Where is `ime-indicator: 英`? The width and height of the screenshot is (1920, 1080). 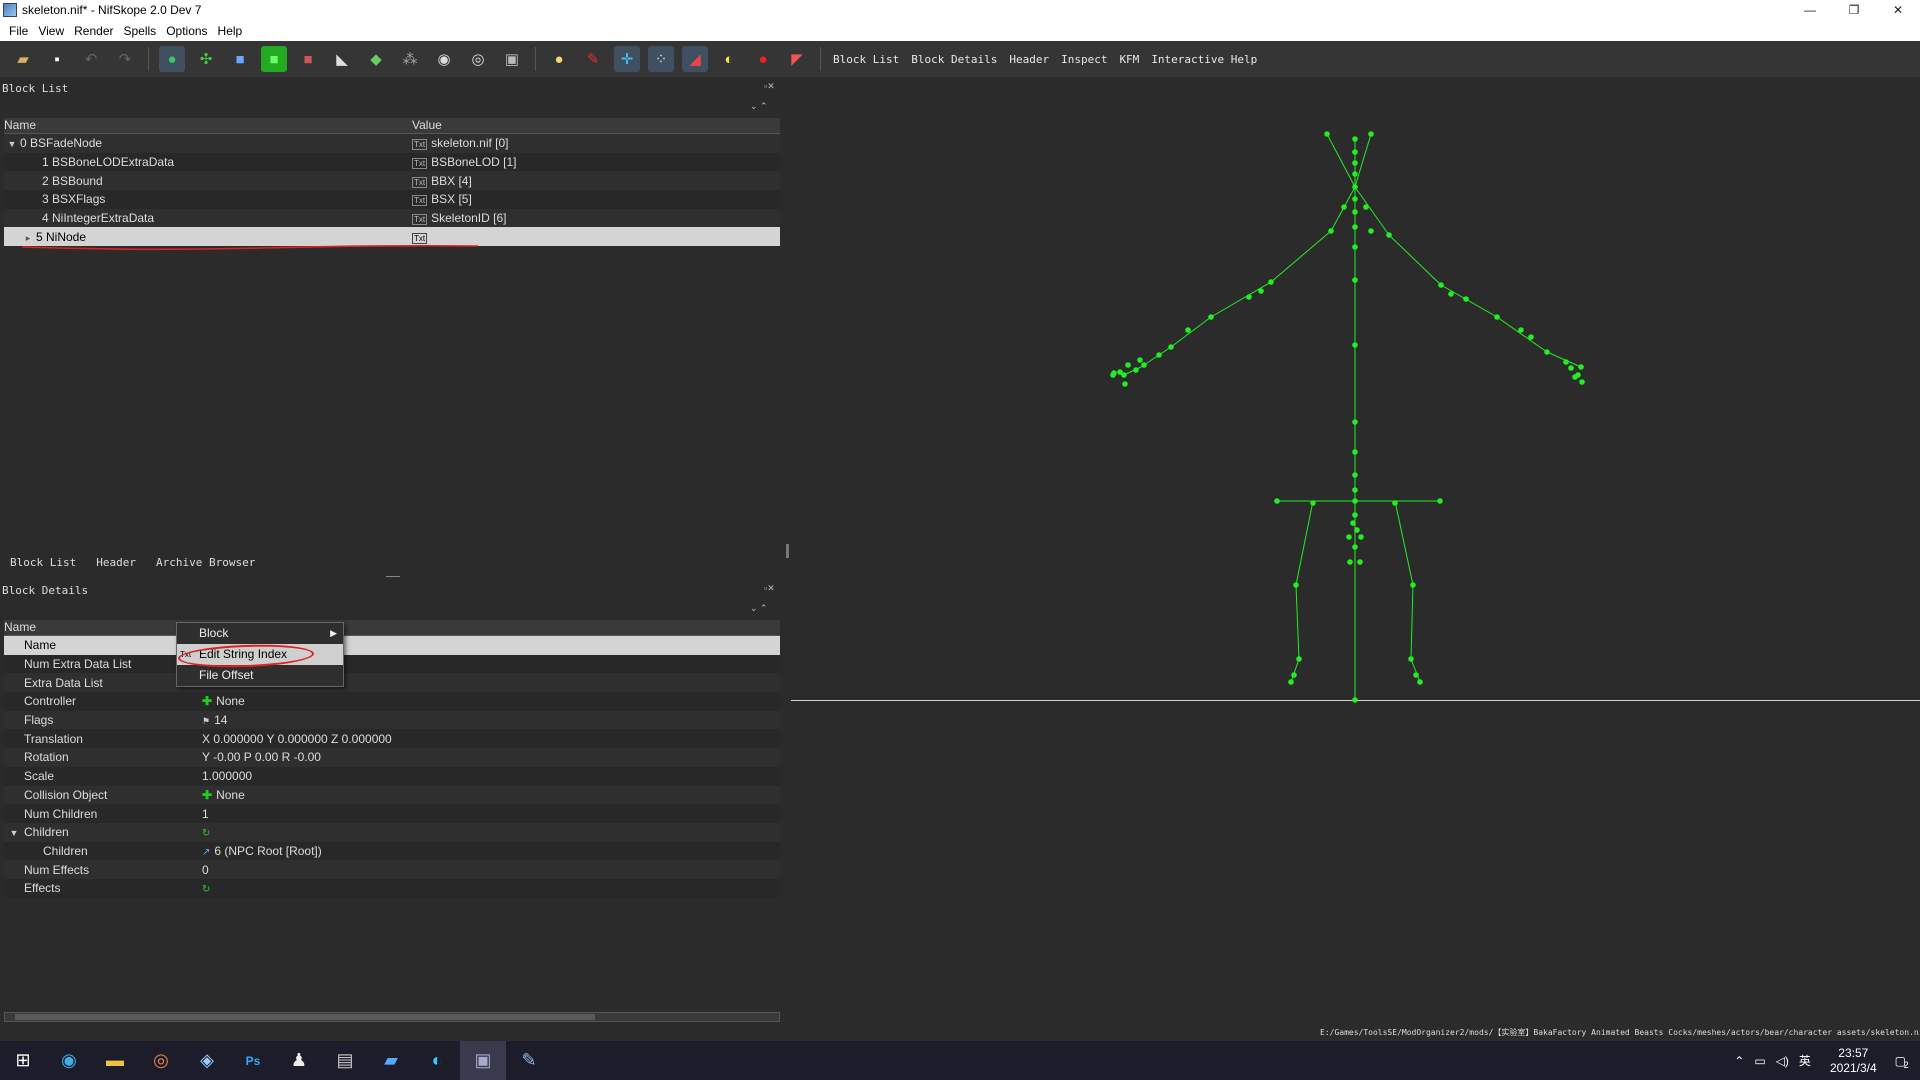
ime-indicator: 英 is located at coordinates (1805, 1060).